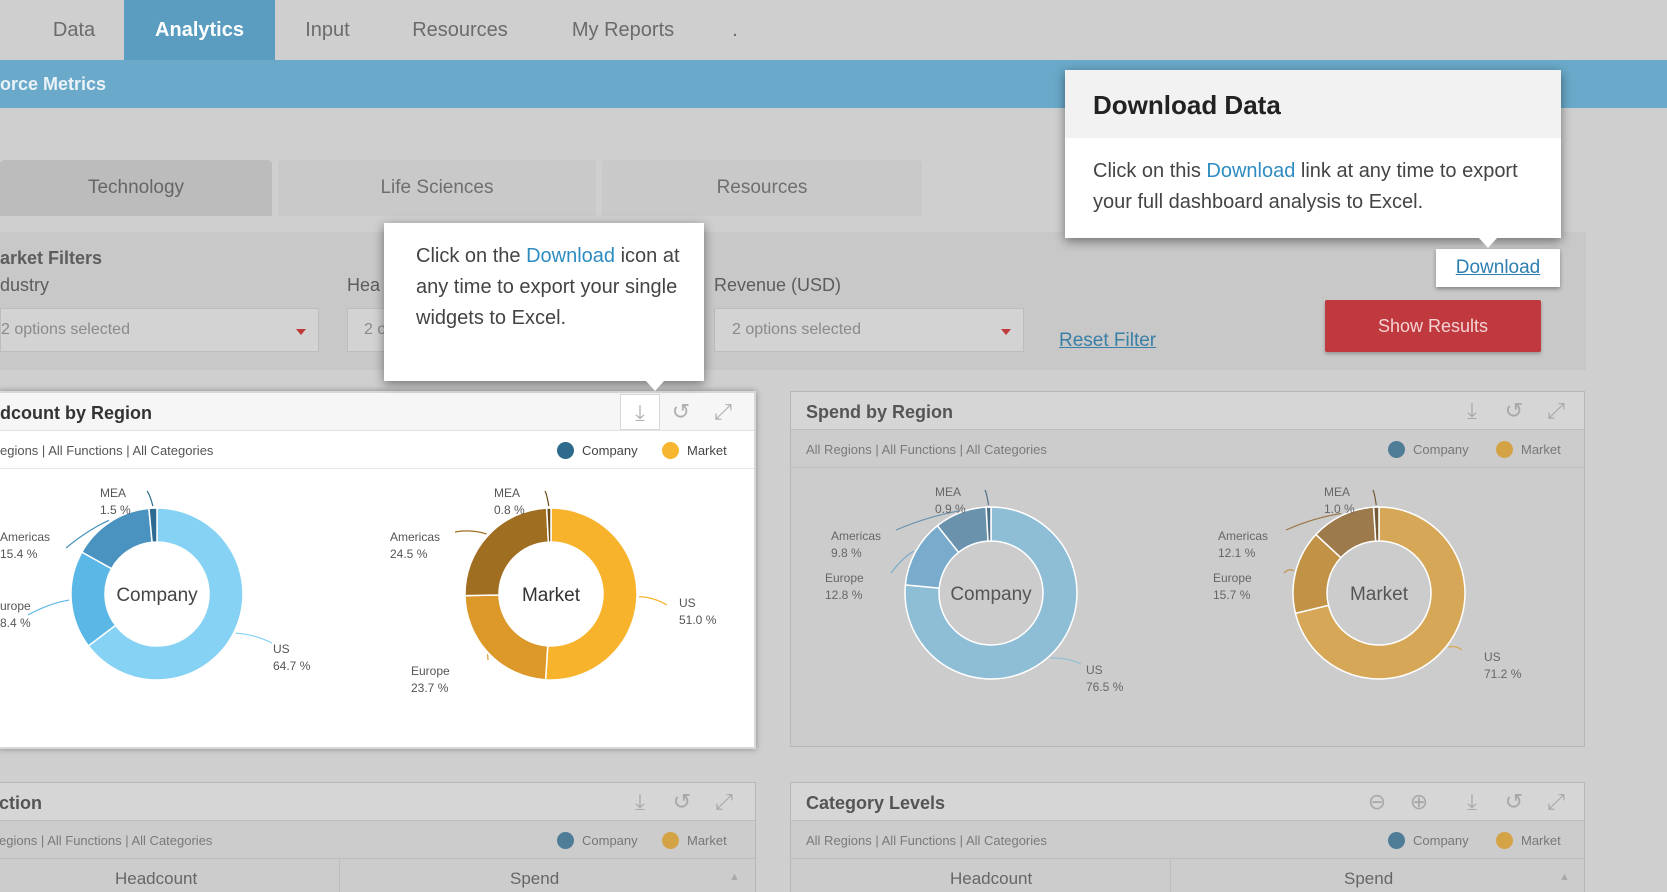 The image size is (1667, 892). What do you see at coordinates (1377, 802) in the screenshot?
I see `drill-down-icon: ⊖` at bounding box center [1377, 802].